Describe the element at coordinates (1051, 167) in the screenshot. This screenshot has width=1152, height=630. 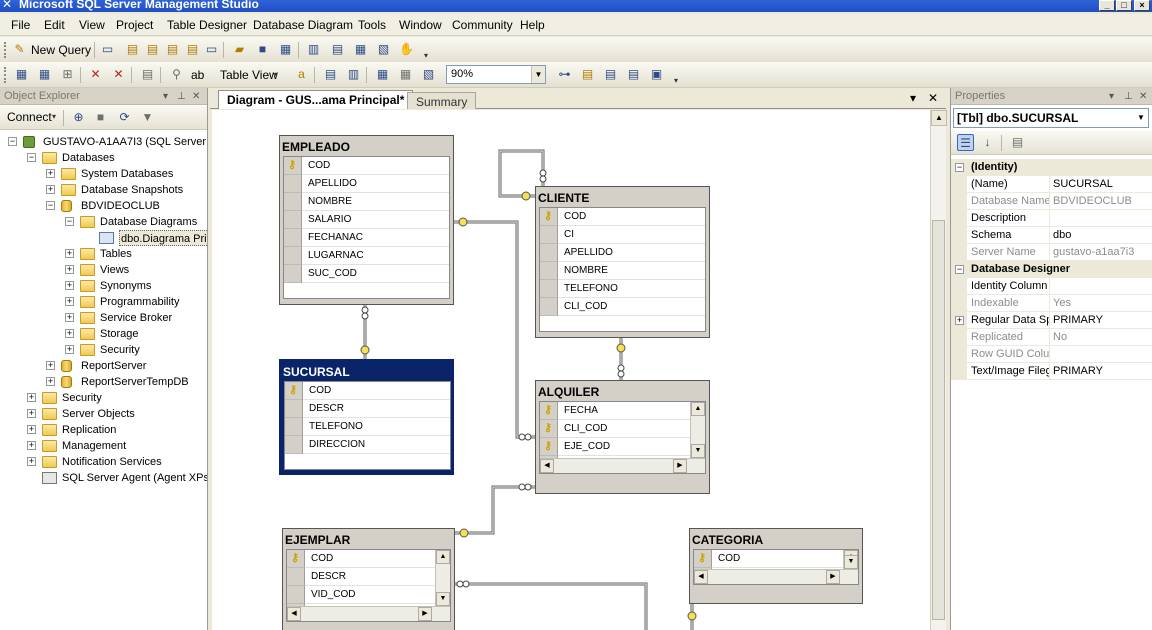
I see `property-category: − (Identity)` at that location.